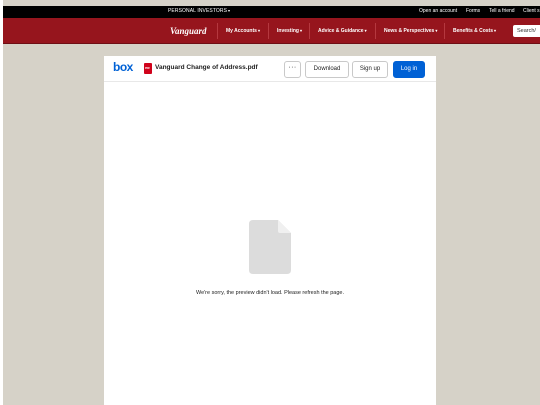  Describe the element at coordinates (270, 247) in the screenshot. I see `document-placeholder-icon` at that location.